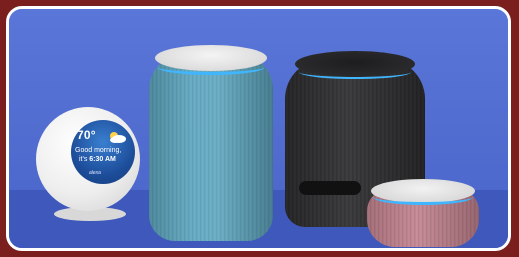  What do you see at coordinates (330, 188) in the screenshot?
I see `echo-studio-bass-port` at bounding box center [330, 188].